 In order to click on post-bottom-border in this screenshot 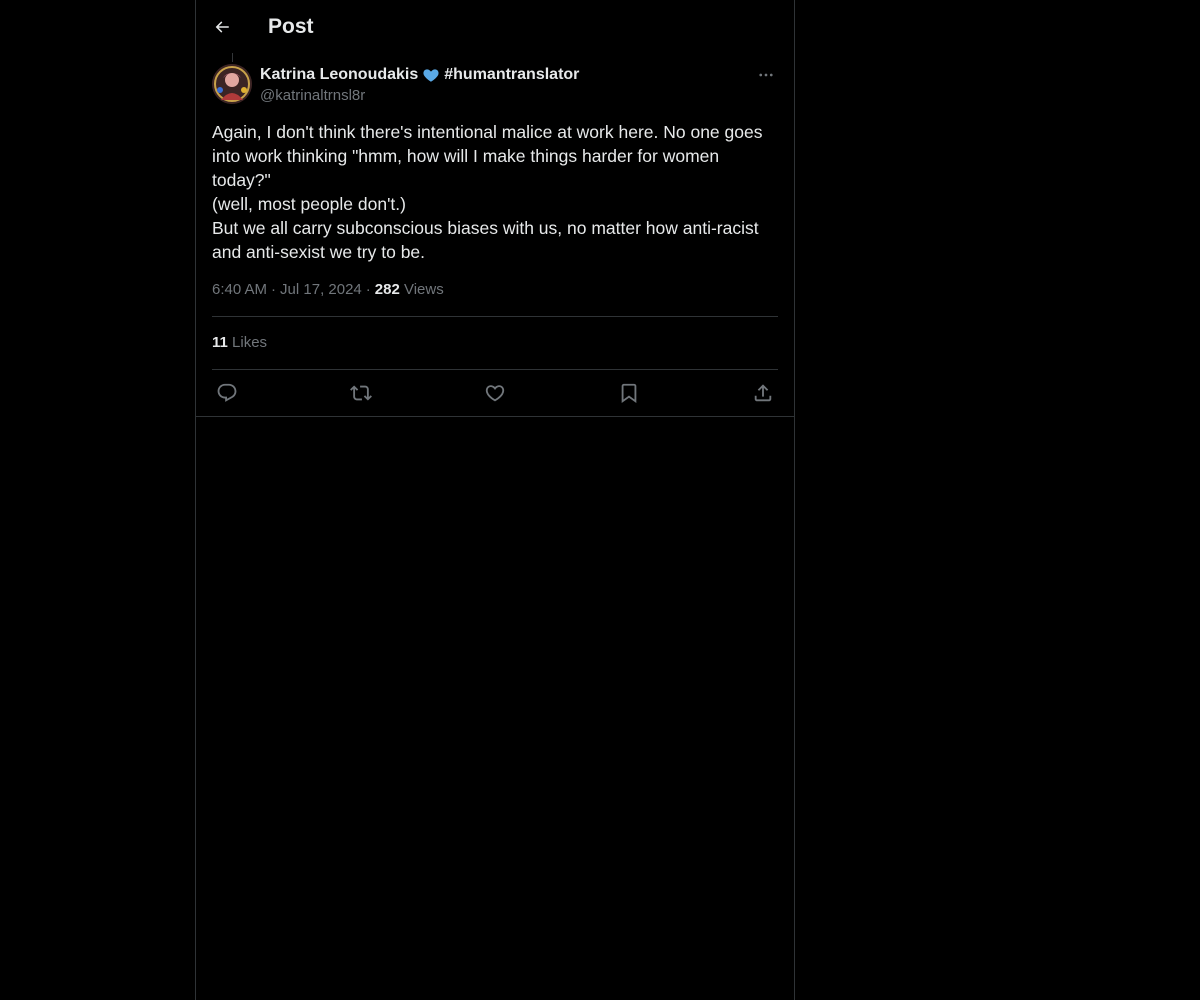, I will do `click(495, 416)`.